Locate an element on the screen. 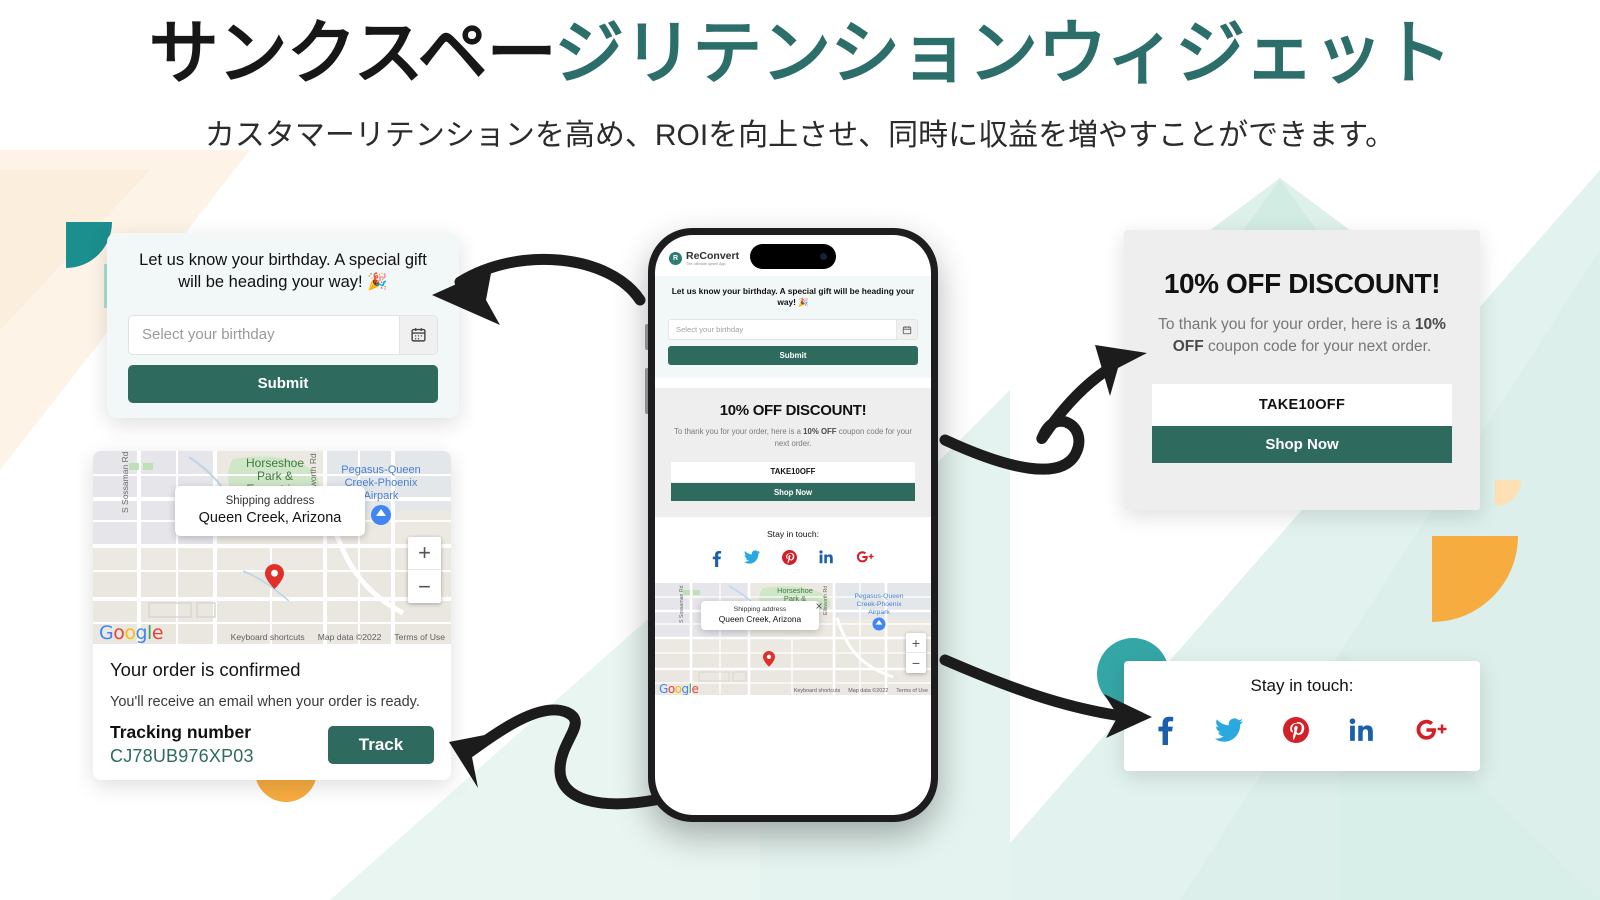 This screenshot has width=1600, height=900. reconvert-logo-text: ReConvert The ultimate upsell App is located at coordinates (712, 259).